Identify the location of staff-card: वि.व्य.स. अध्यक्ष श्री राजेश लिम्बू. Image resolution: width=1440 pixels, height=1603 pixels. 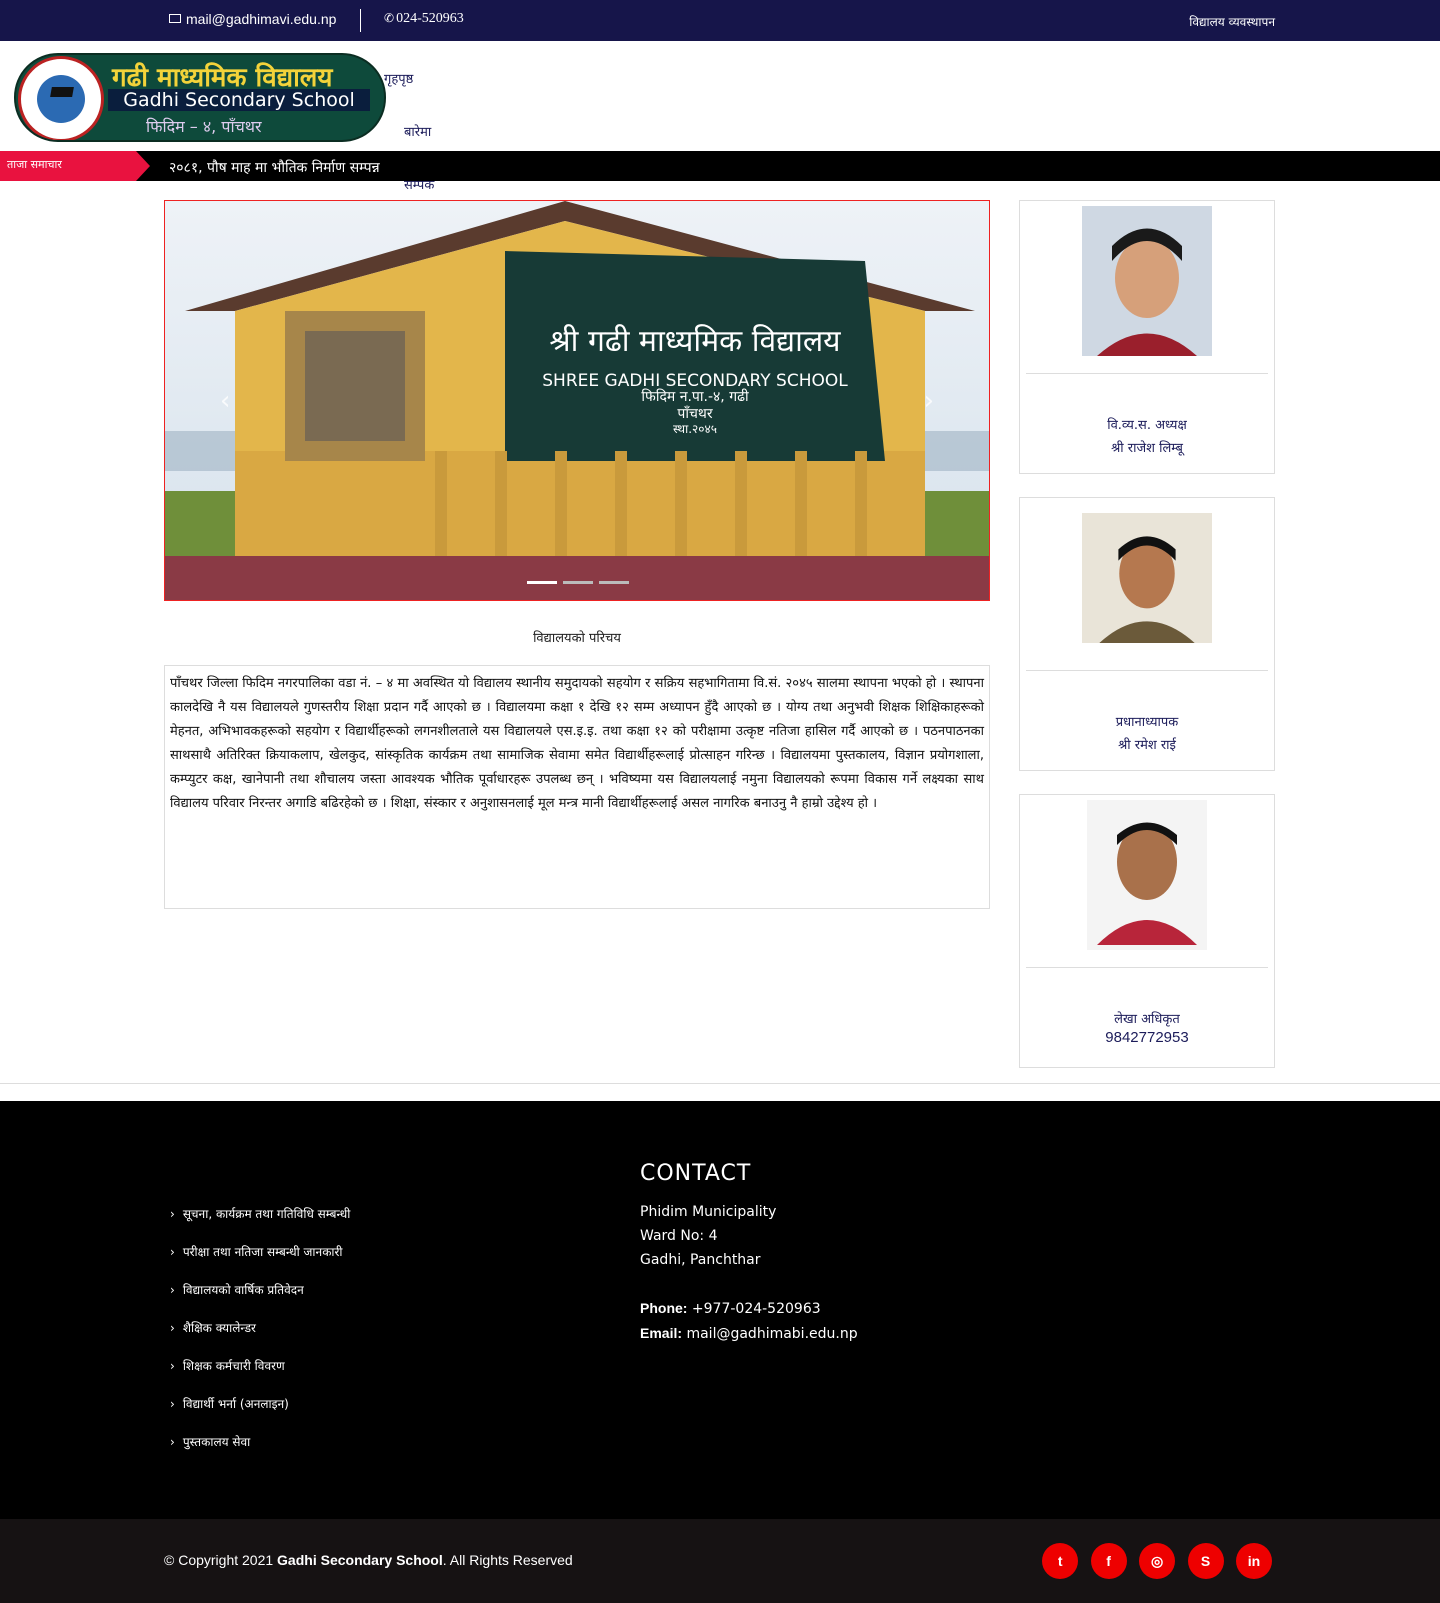
(1147, 337).